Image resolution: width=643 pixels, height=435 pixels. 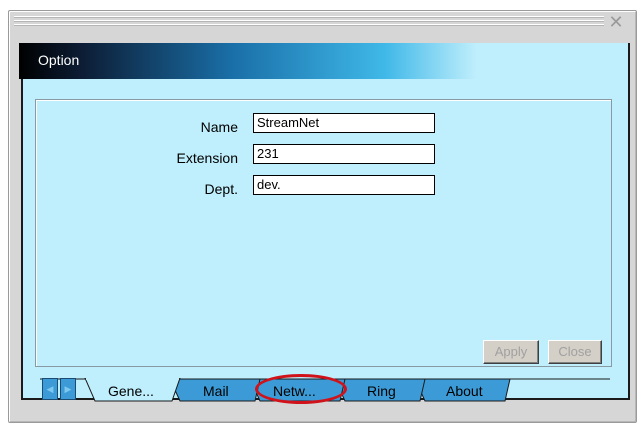 What do you see at coordinates (50, 389) in the screenshot?
I see `scroll-left-icon: ◀` at bounding box center [50, 389].